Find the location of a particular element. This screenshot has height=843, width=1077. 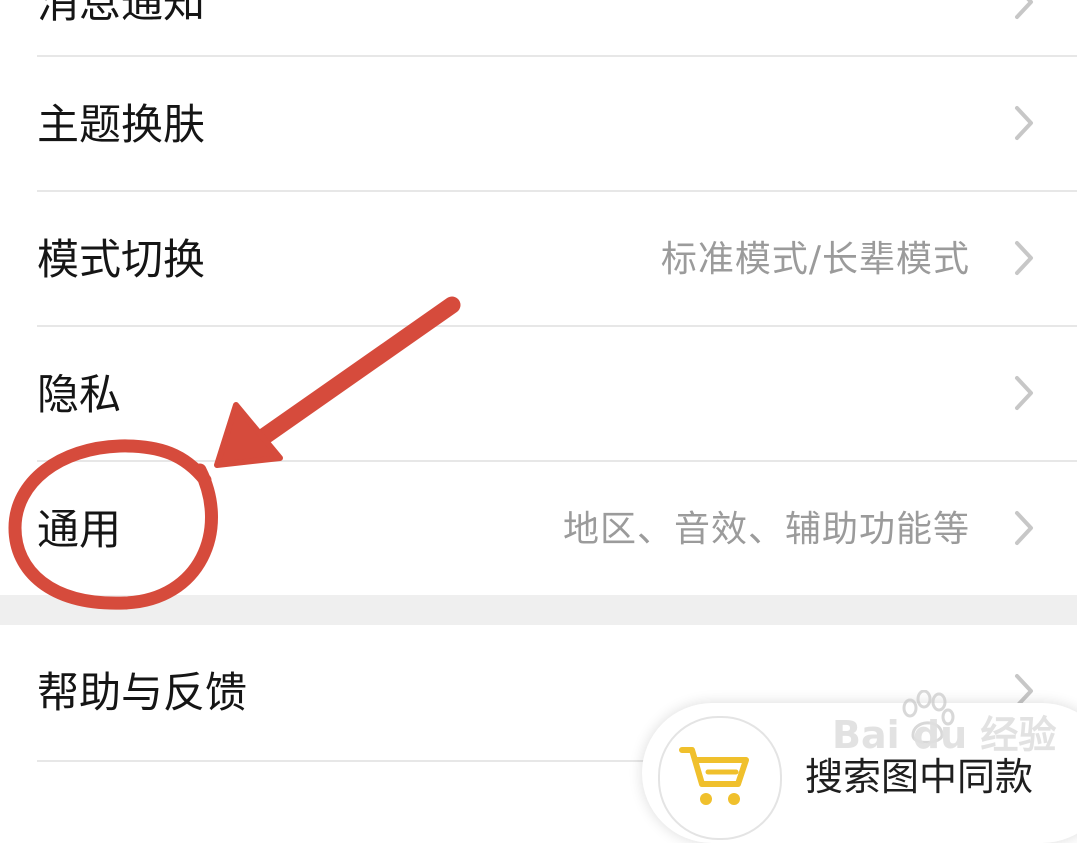

settings-row-label: 隐私 is located at coordinates (79, 394).